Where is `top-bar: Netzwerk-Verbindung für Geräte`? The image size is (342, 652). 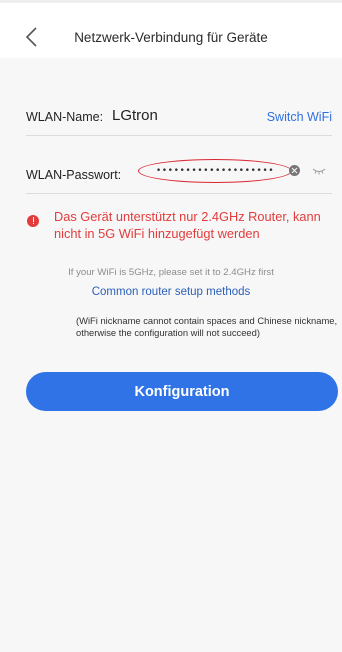
top-bar: Netzwerk-Verbindung für Geräte is located at coordinates (171, 29).